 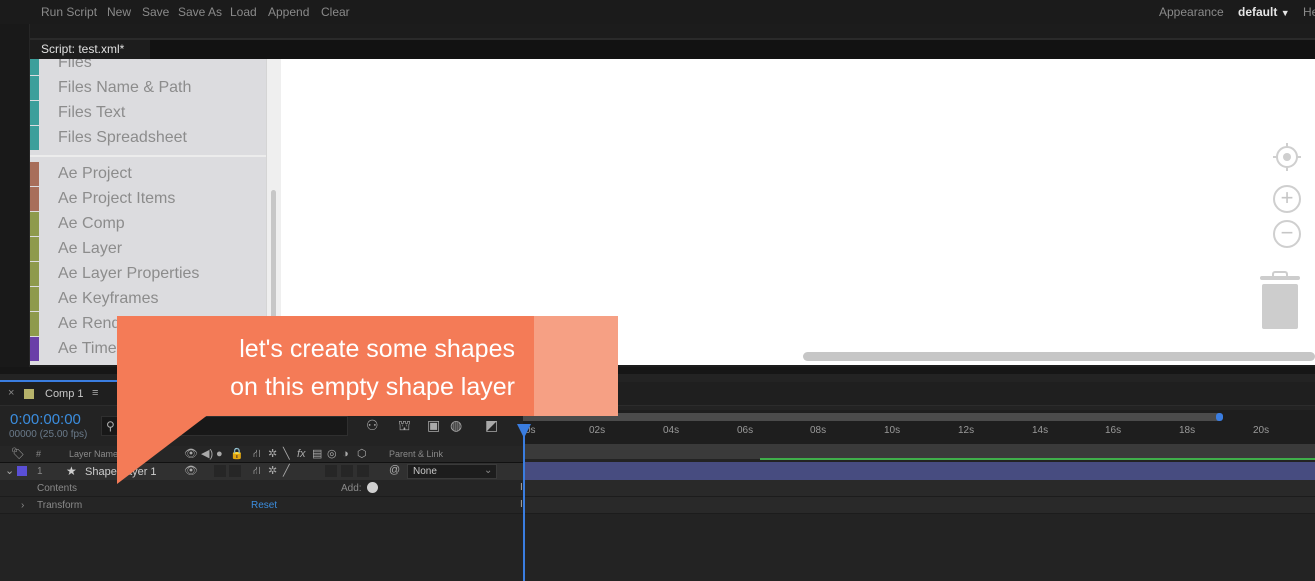 I want to click on time-tick: 20s, so click(x=1261, y=430).